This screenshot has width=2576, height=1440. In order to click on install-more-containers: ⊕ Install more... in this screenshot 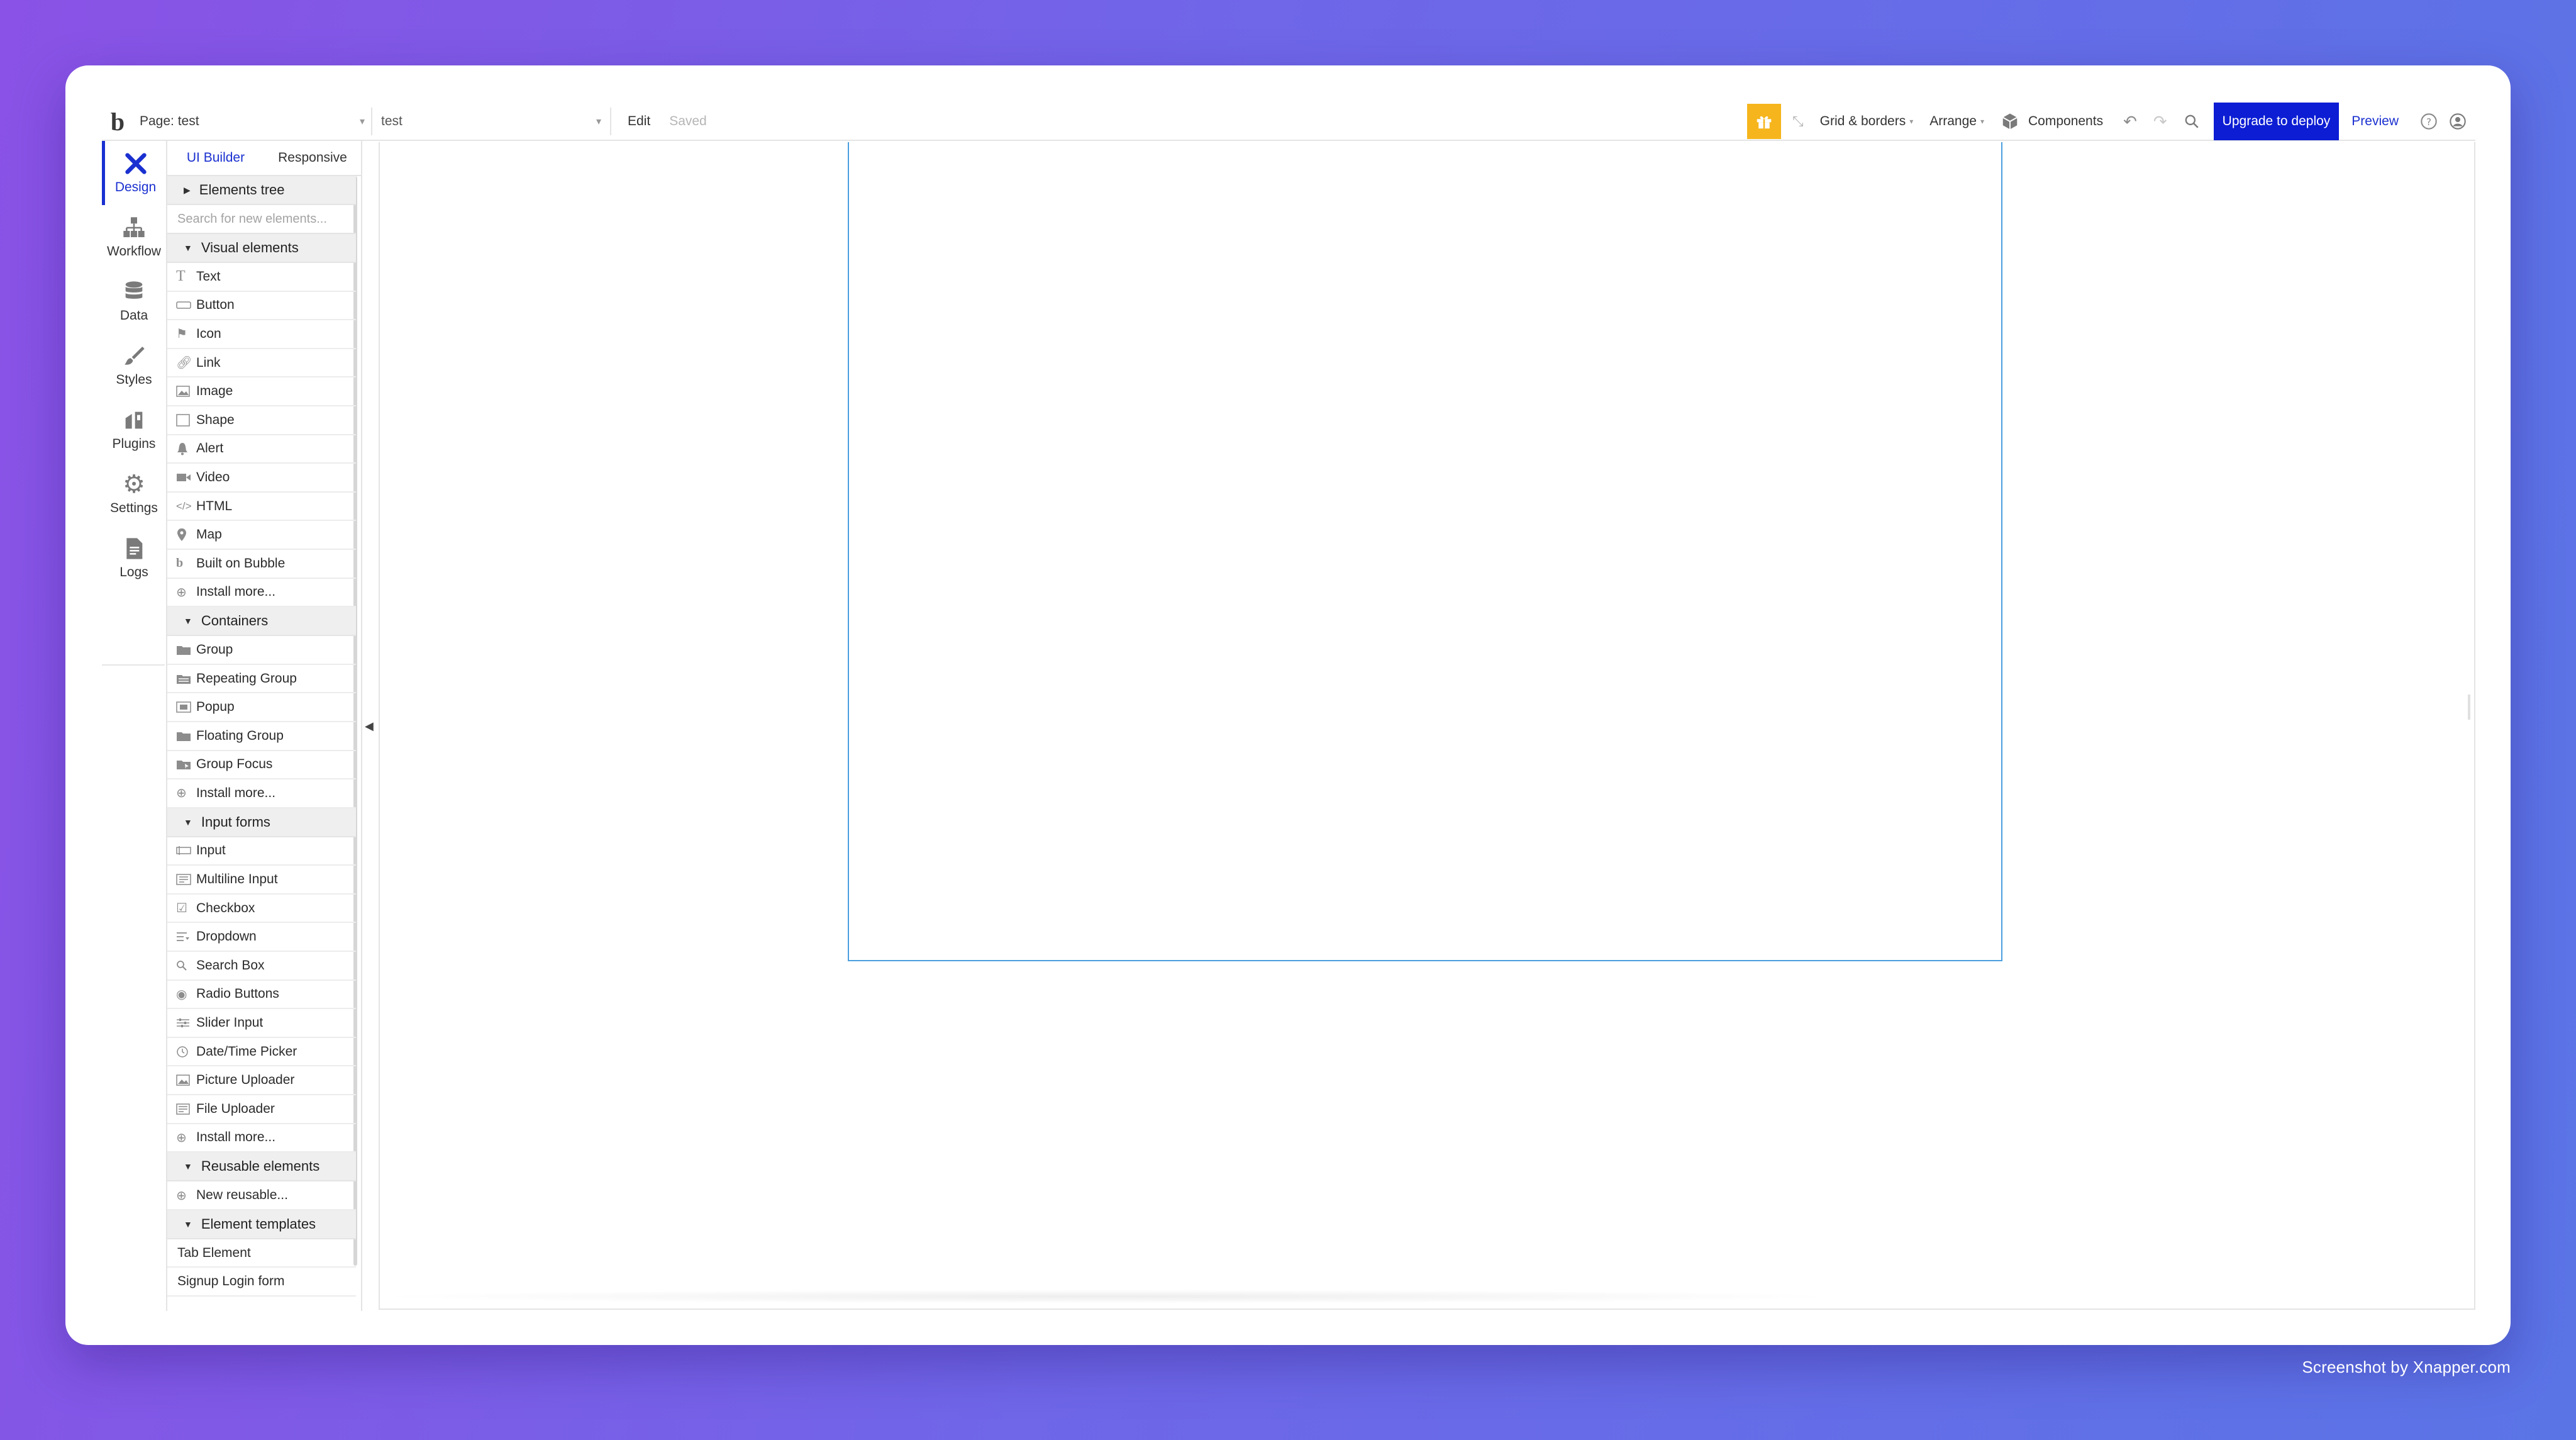, I will do `click(261, 793)`.